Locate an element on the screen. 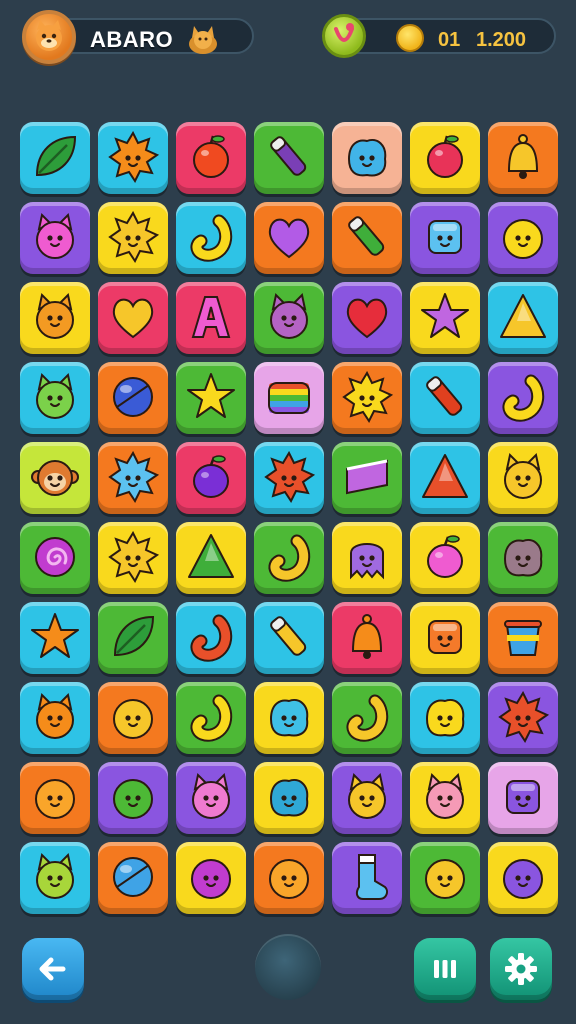 This screenshot has width=576, height=1024. triangle-icon is located at coordinates (523, 316).